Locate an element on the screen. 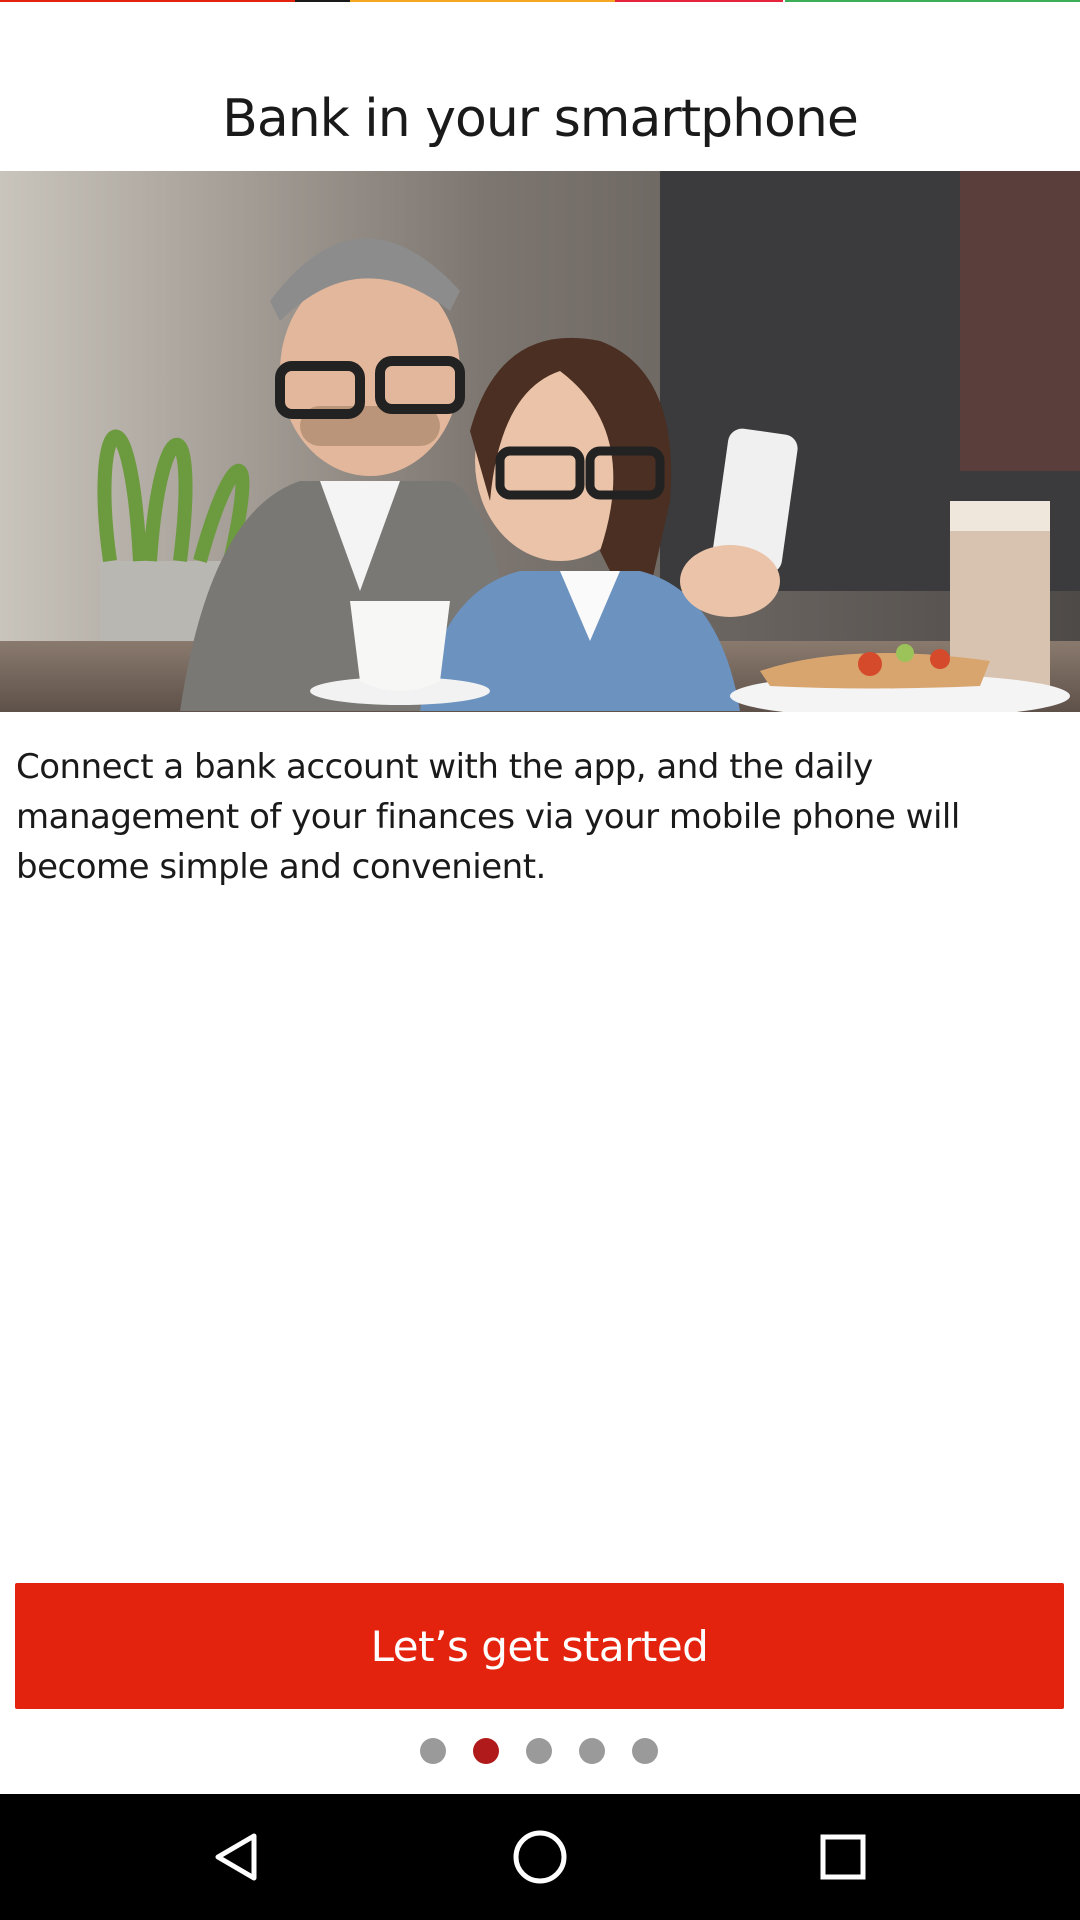  brand-color-strip is located at coordinates (540, 1).